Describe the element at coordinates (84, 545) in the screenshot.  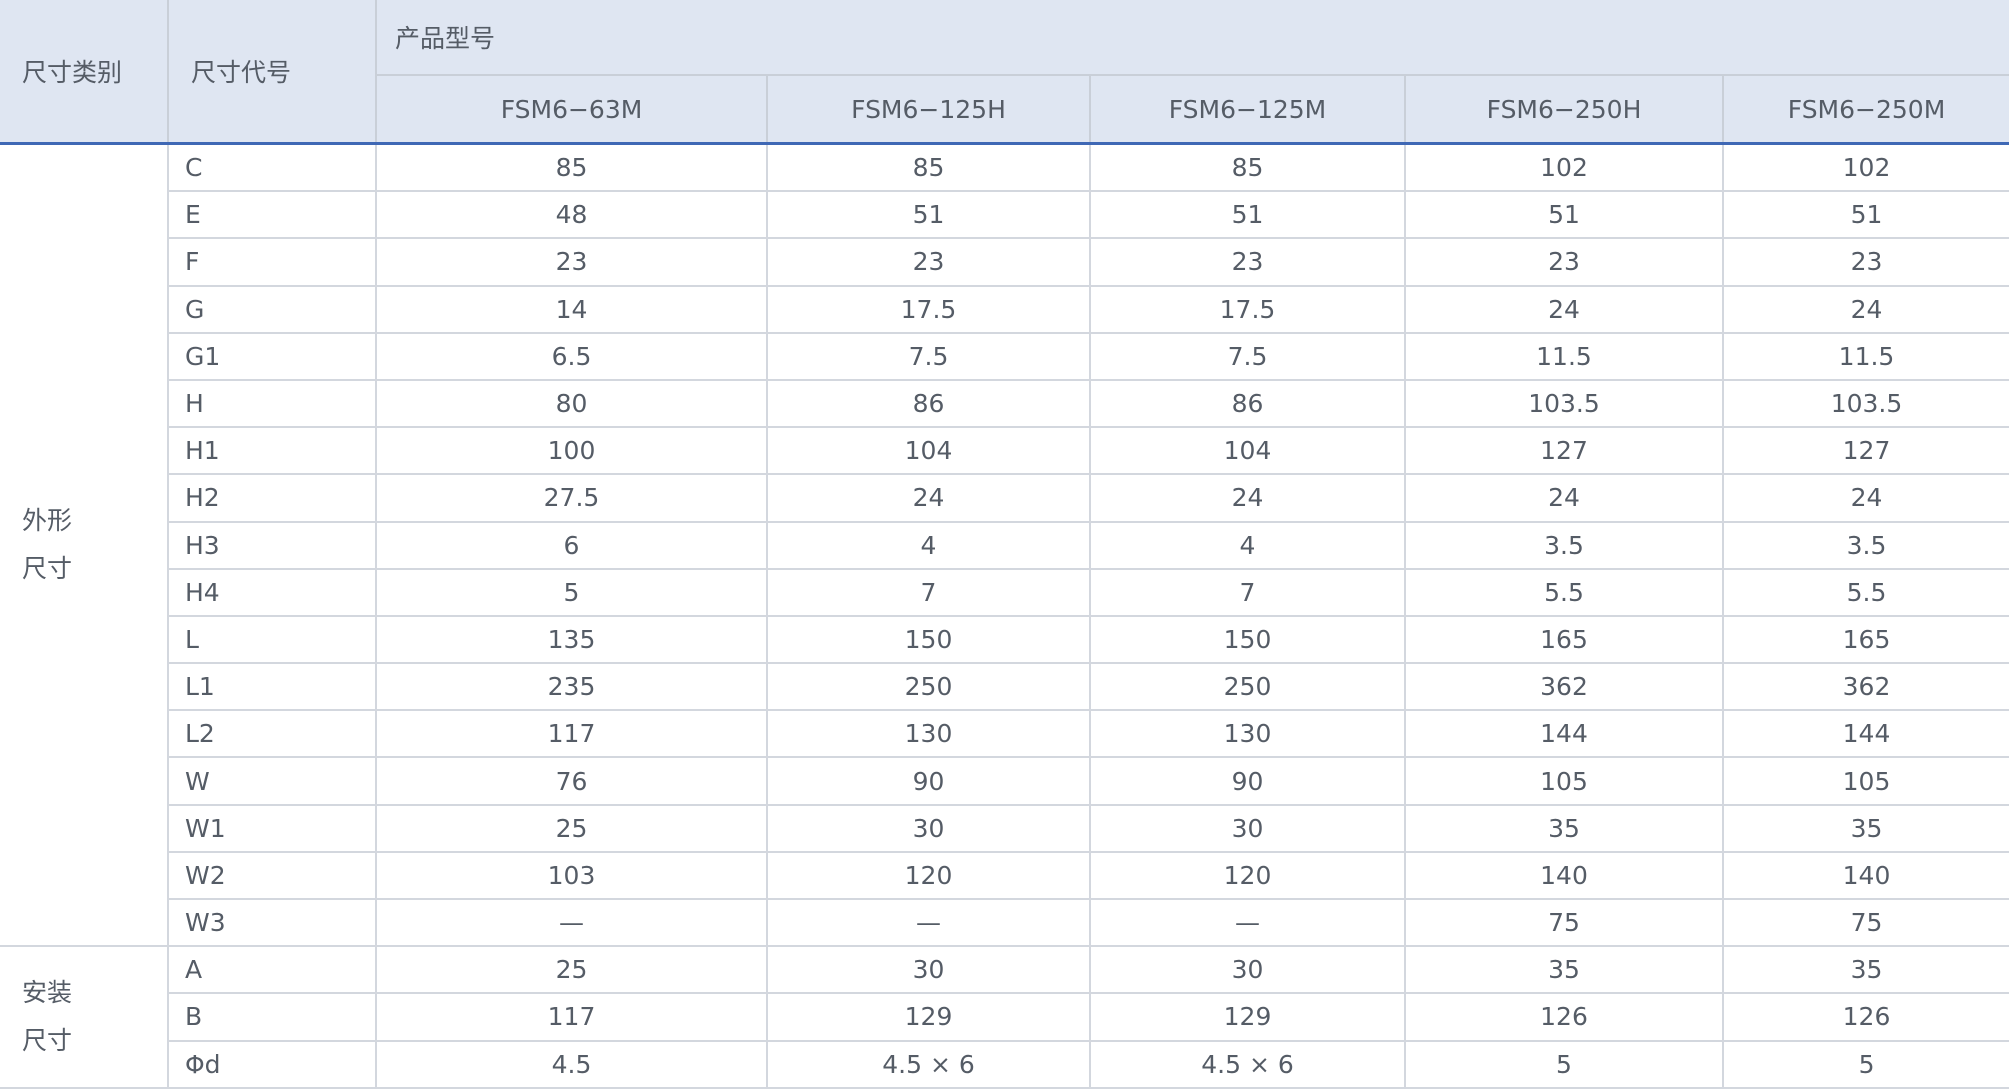
I see `category-label: 外形 尺寸` at that location.